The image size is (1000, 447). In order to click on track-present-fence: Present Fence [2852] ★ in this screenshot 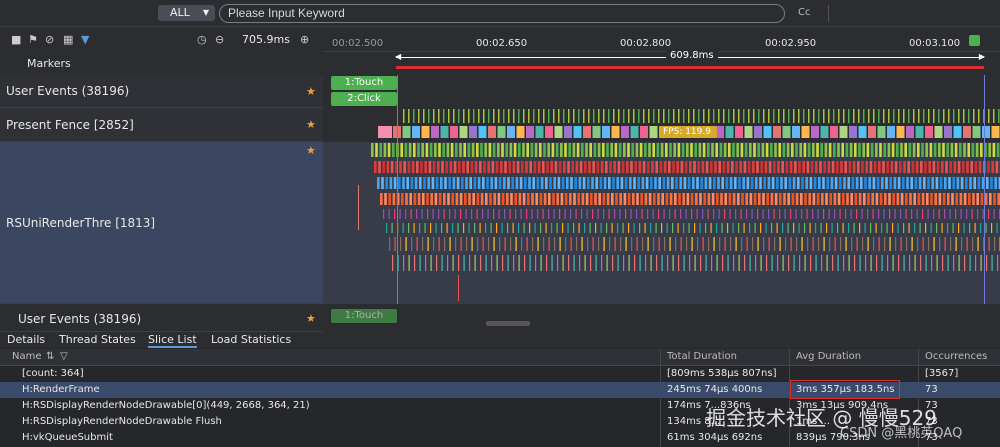, I will do `click(161, 125)`.